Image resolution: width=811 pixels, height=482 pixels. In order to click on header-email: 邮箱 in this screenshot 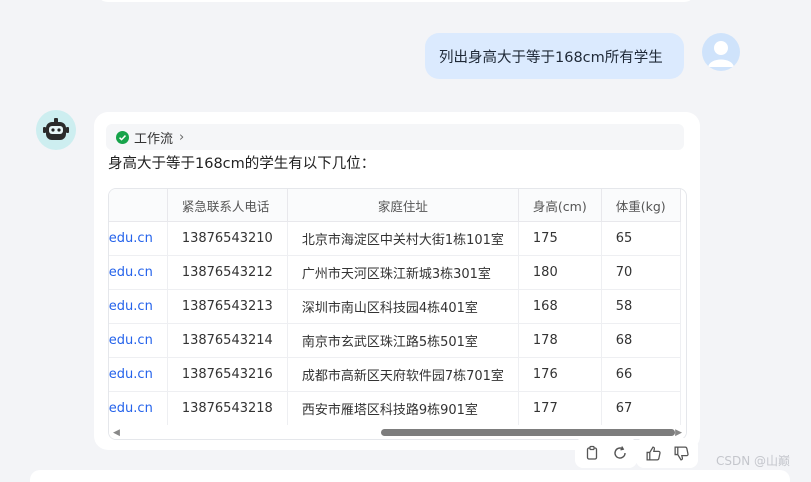, I will do `click(138, 205)`.